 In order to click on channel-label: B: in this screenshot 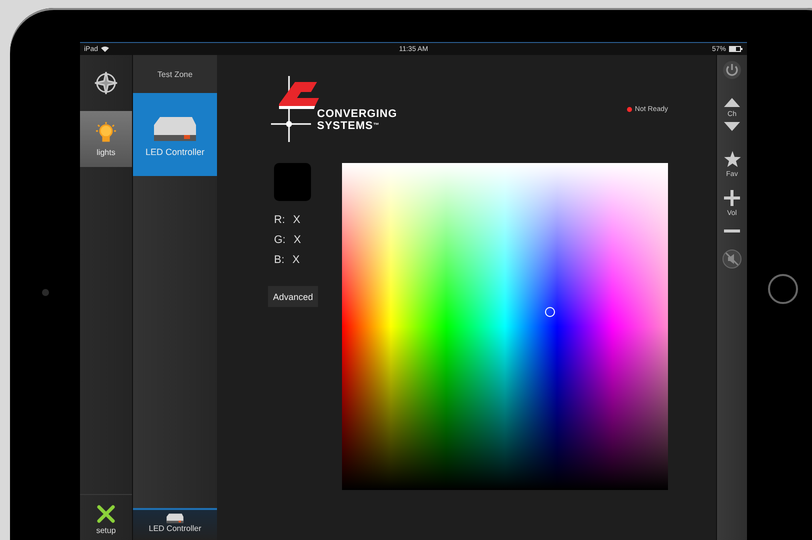, I will do `click(279, 260)`.